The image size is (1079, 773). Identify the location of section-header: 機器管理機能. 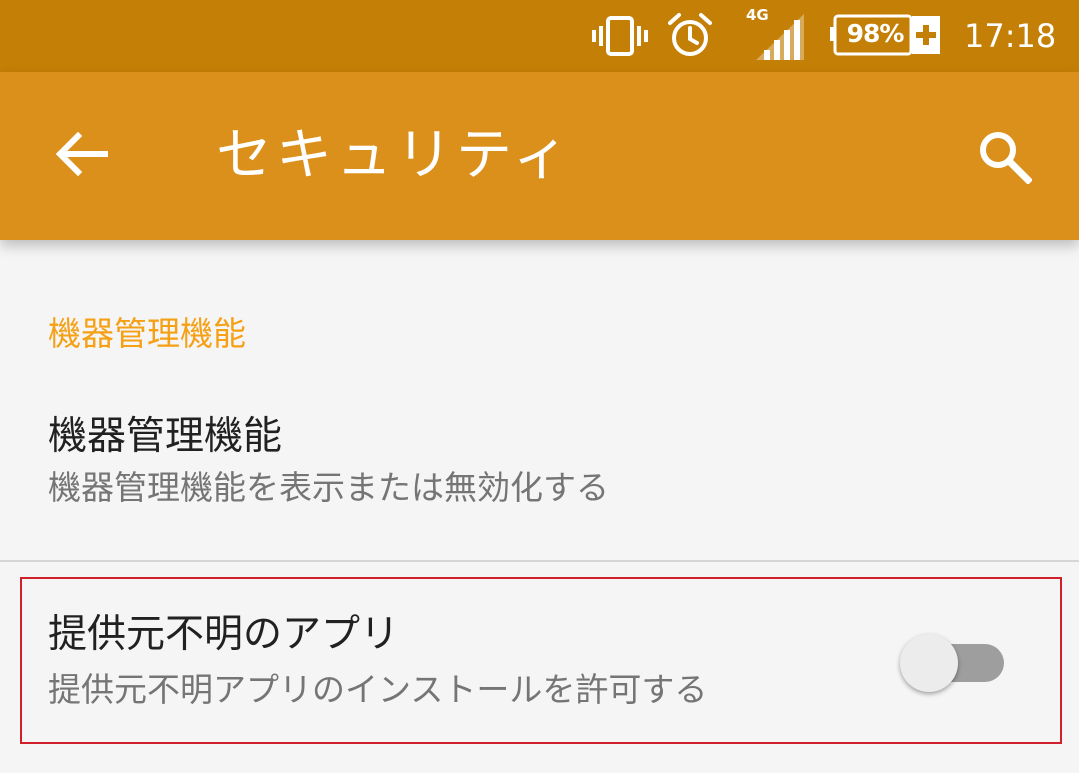
(147, 333).